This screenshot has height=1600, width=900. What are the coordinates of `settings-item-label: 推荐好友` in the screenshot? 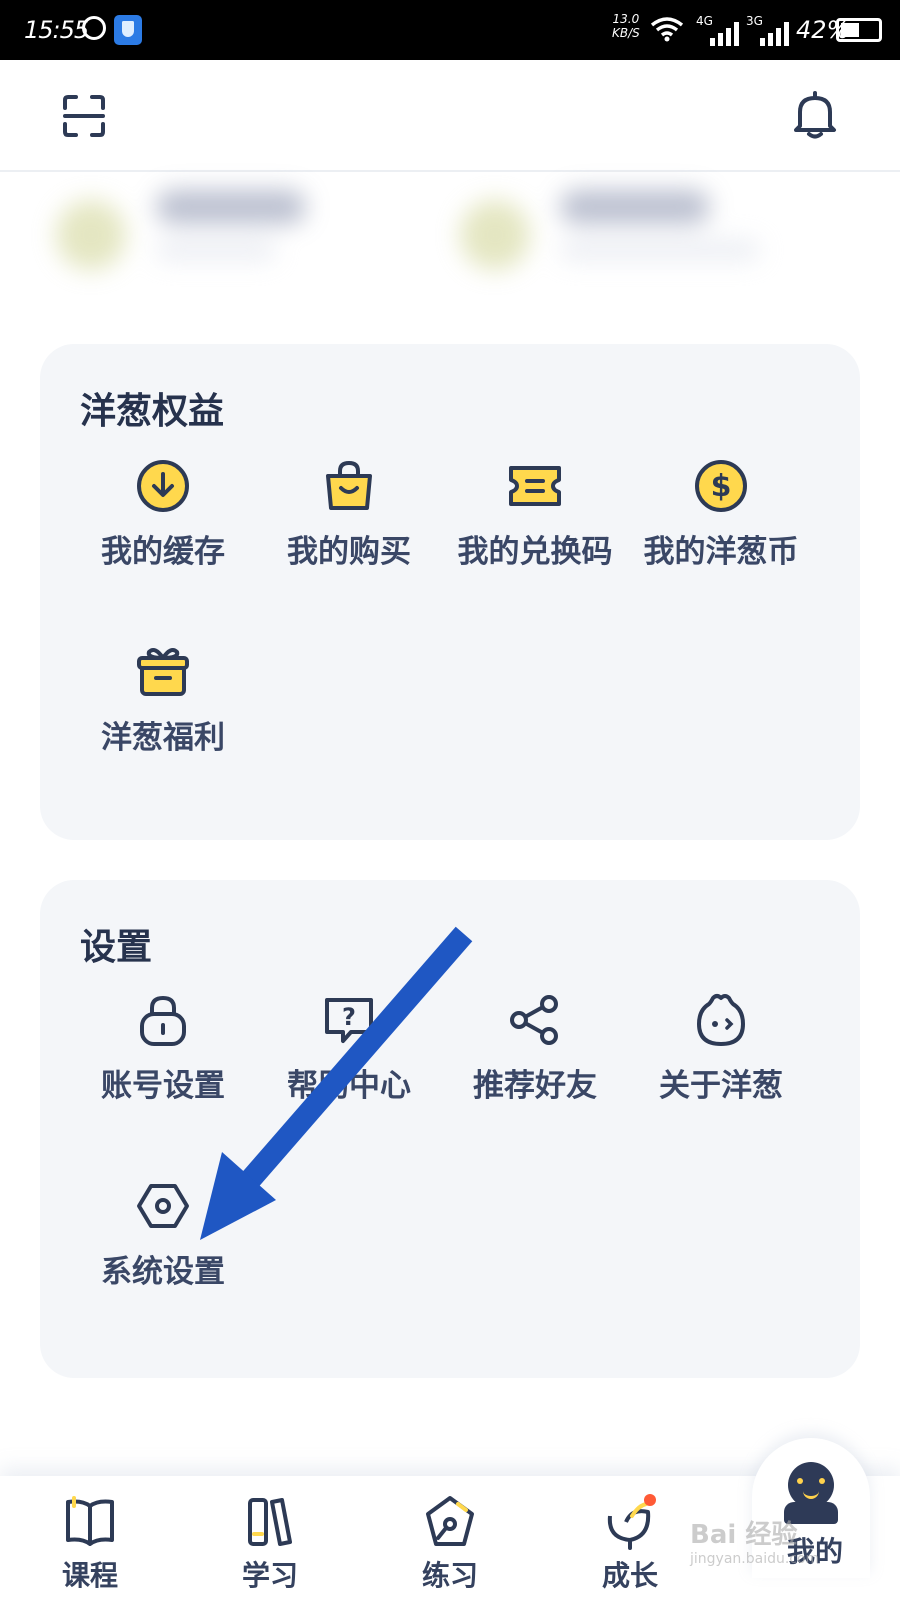 It's located at (535, 1086).